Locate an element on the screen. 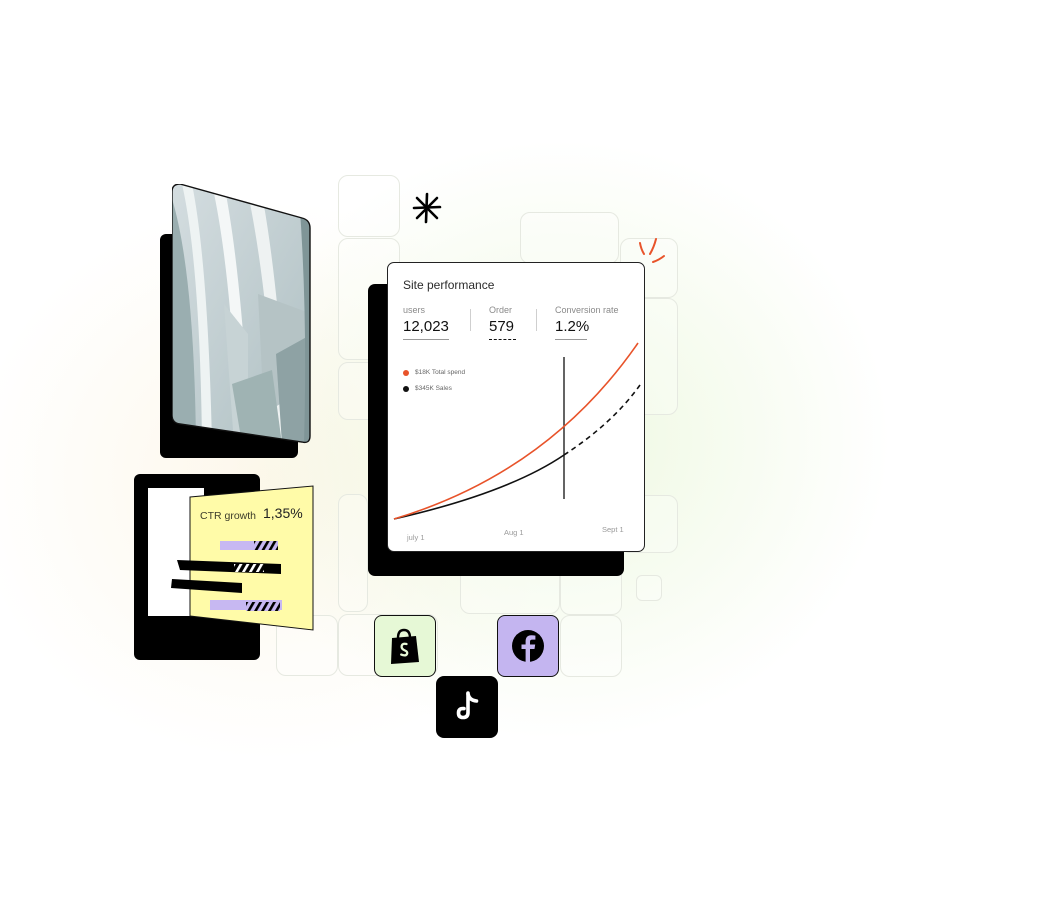 This screenshot has height=922, width=1059. x-label-july: july 1 is located at coordinates (416, 537).